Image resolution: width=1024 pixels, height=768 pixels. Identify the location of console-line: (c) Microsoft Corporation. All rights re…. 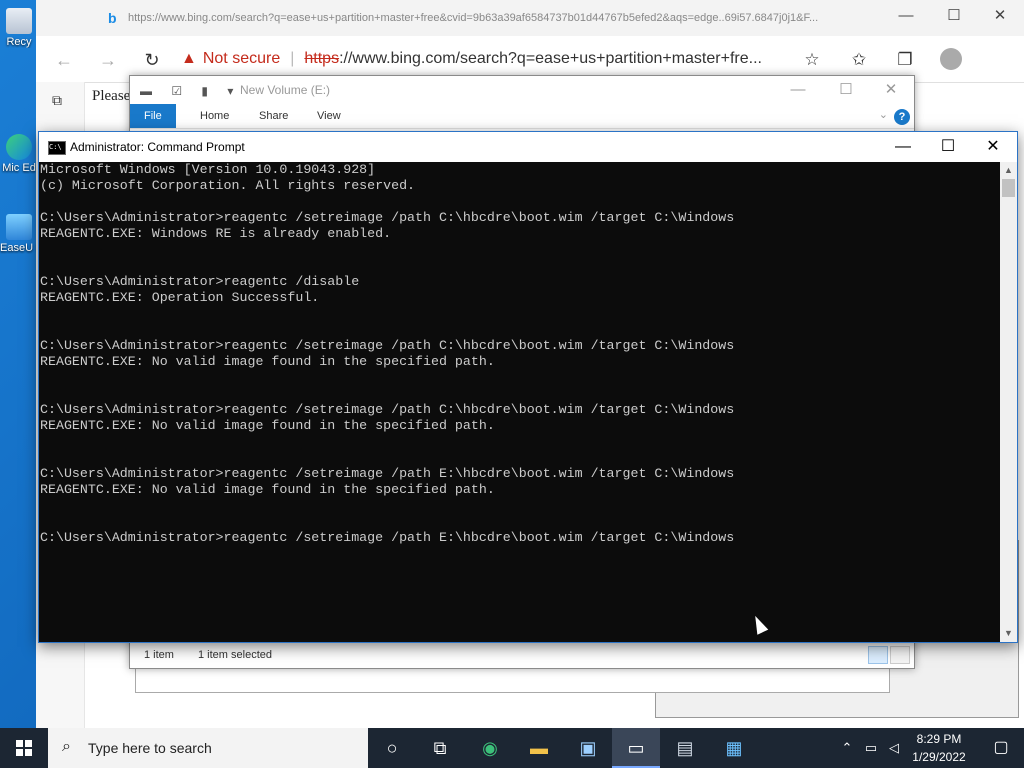
(228, 185).